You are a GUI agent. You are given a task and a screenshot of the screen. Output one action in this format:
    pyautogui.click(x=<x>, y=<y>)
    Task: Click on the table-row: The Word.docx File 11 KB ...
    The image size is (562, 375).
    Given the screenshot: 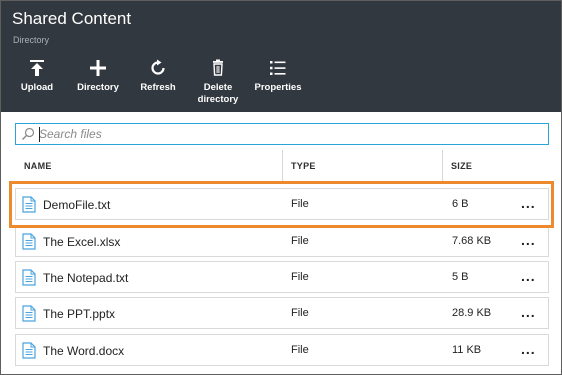 What is the action you would take?
    pyautogui.click(x=282, y=350)
    